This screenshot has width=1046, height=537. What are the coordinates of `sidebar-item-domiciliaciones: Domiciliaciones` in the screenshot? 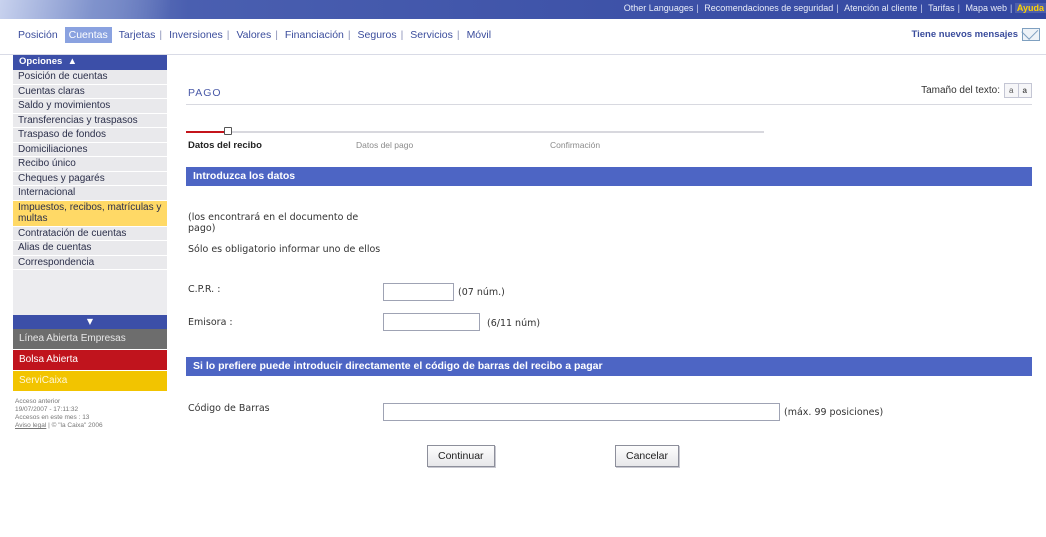 It's located at (90, 149).